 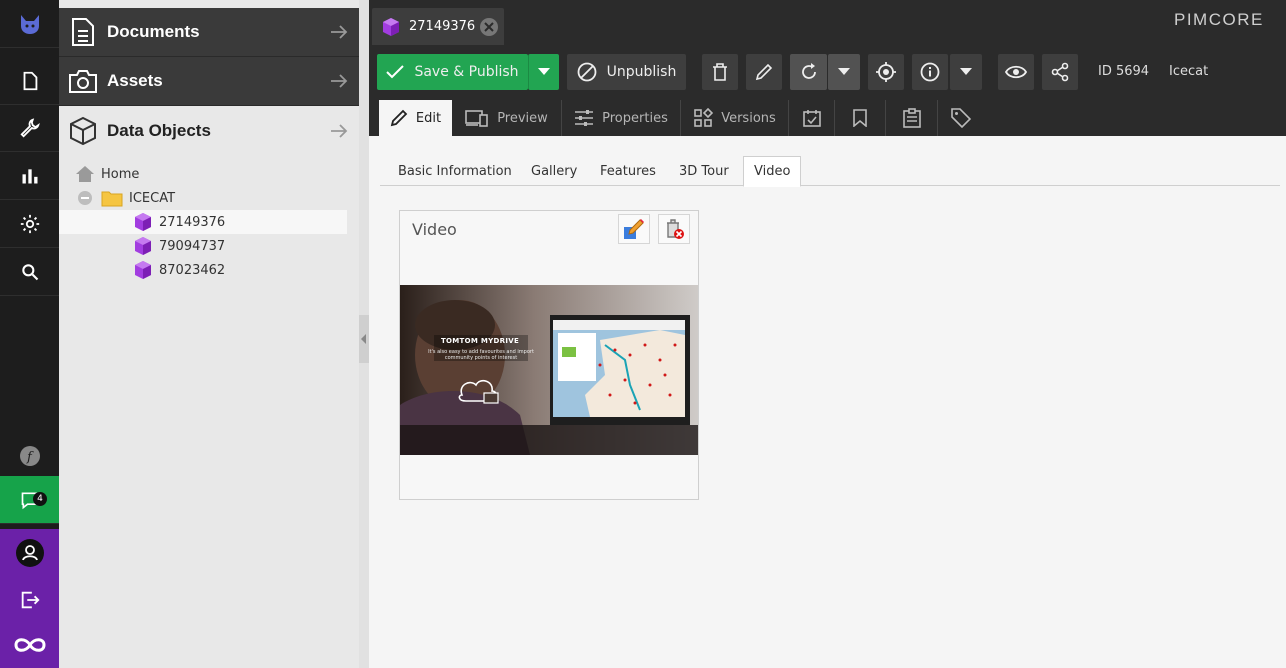 What do you see at coordinates (452, 72) in the screenshot?
I see `save-publish-button: Save & Publish` at bounding box center [452, 72].